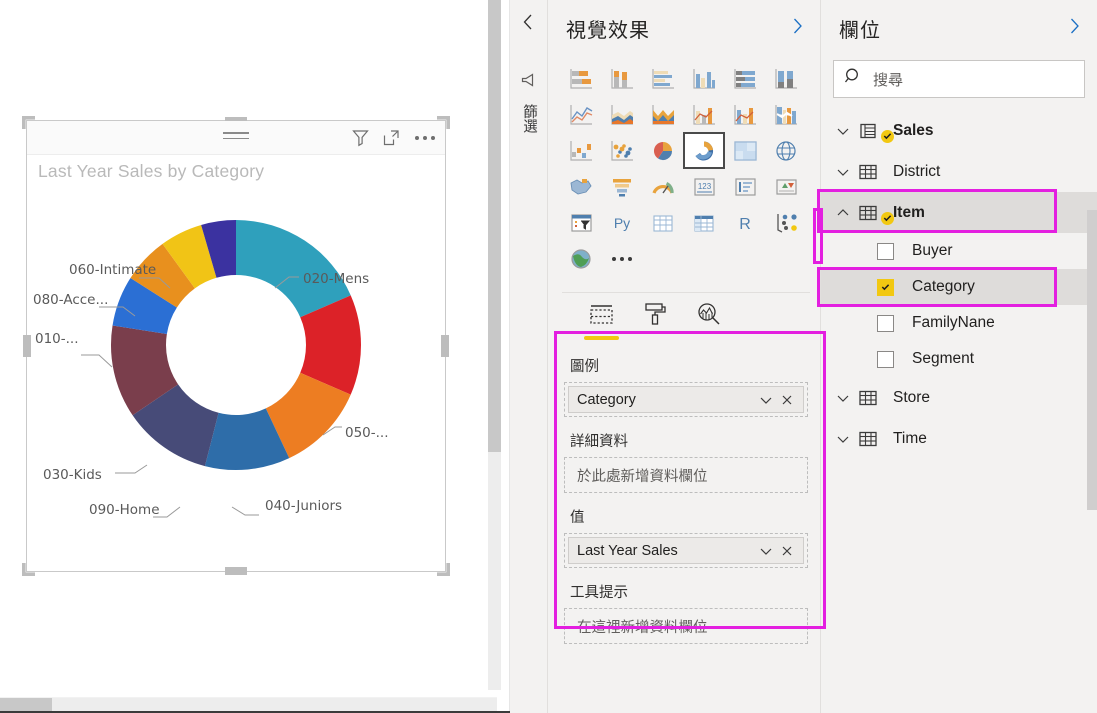  I want to click on viz-type-clustered-bar-chart, so click(663, 78).